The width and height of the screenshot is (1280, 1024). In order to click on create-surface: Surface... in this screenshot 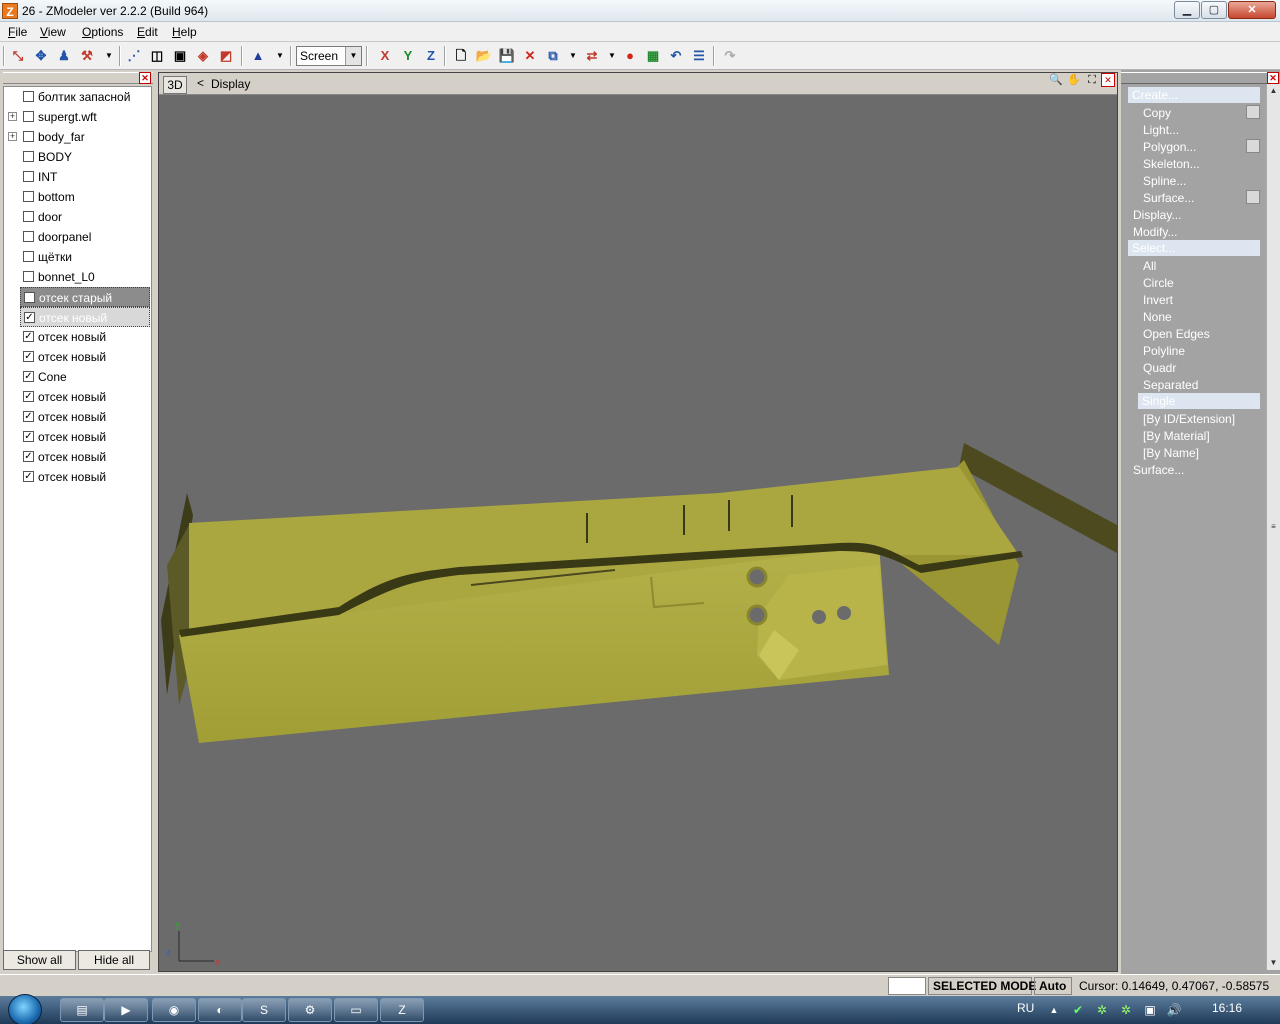, I will do `click(1168, 198)`.